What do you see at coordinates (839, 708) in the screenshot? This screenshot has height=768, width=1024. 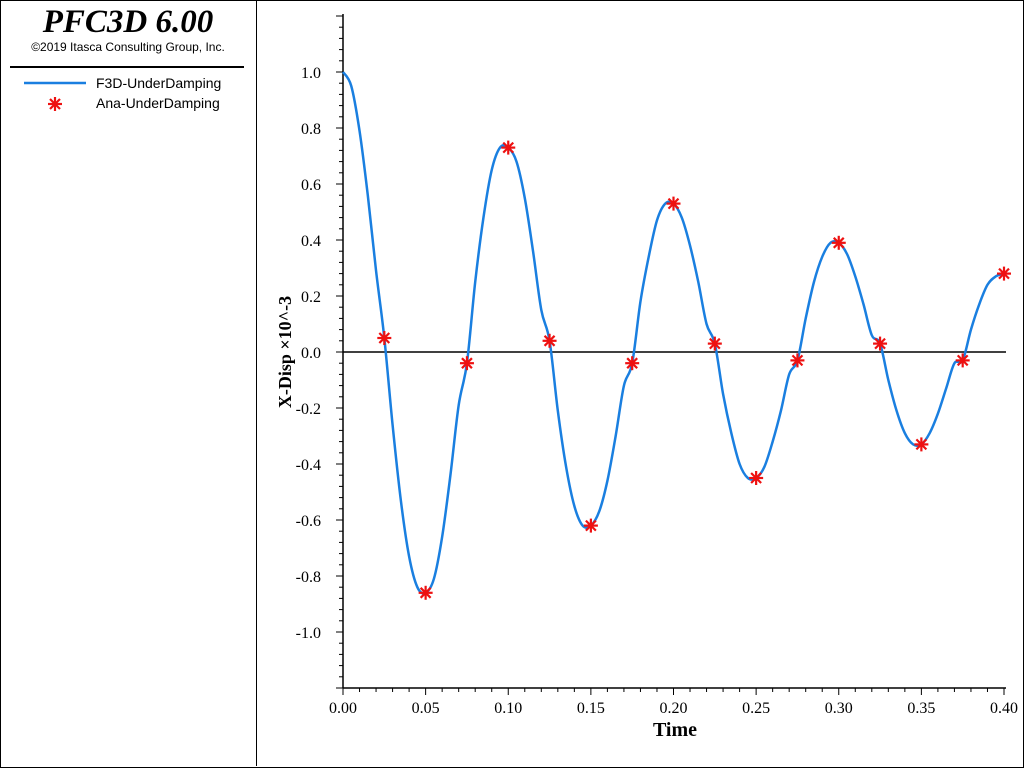 I see `x-tick-label: 0.30` at bounding box center [839, 708].